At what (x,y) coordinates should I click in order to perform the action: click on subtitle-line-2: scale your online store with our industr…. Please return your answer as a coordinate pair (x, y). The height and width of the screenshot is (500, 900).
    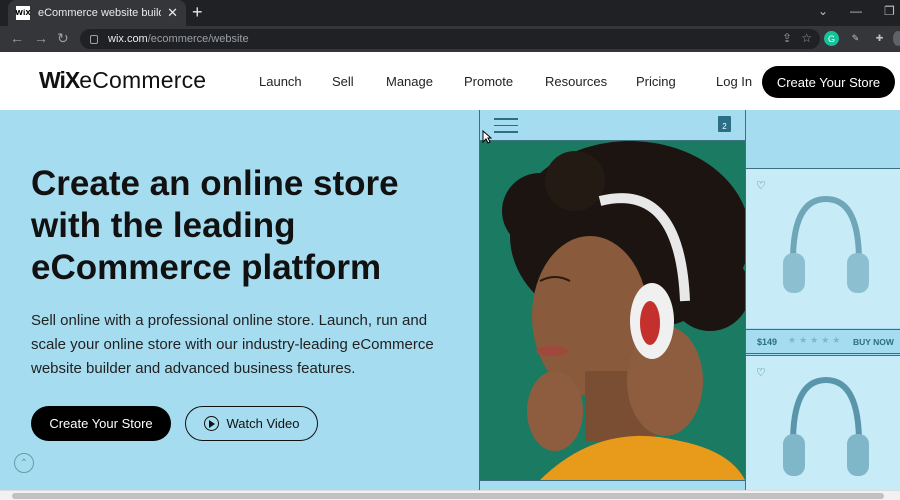
    Looking at the image, I should click on (232, 344).